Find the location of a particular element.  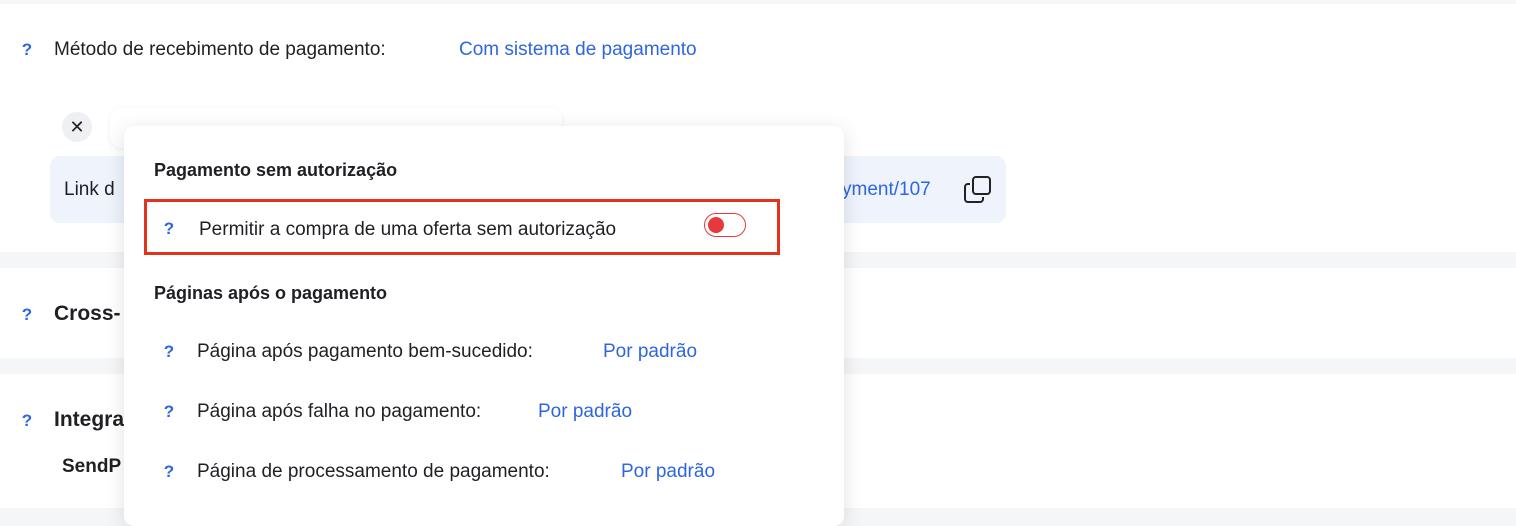

processing-page-label: Página de processamento de pagamento: is located at coordinates (373, 471).